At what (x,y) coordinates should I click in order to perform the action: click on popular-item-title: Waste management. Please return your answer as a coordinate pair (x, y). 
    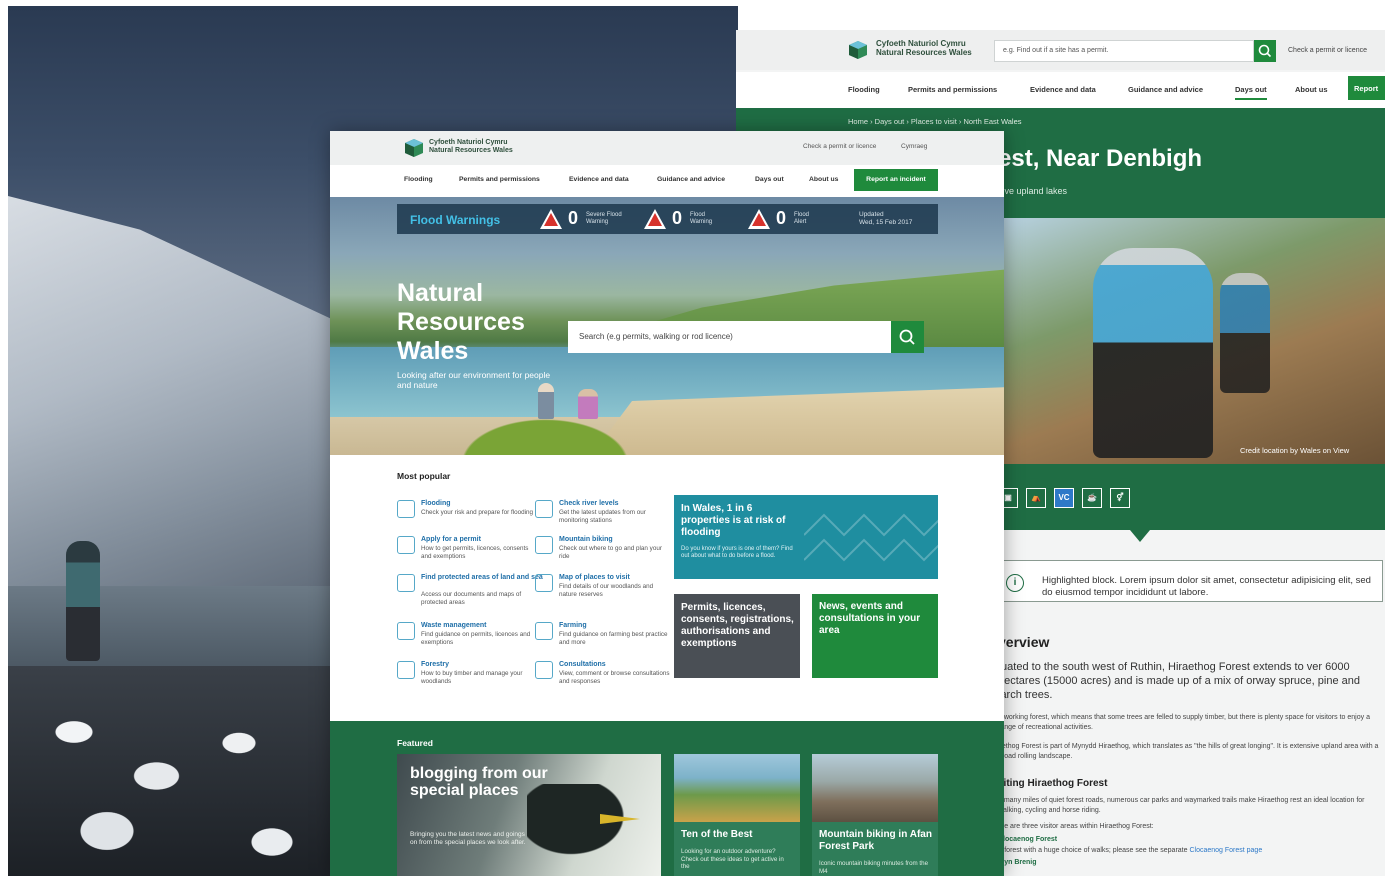
    Looking at the image, I should click on (453, 625).